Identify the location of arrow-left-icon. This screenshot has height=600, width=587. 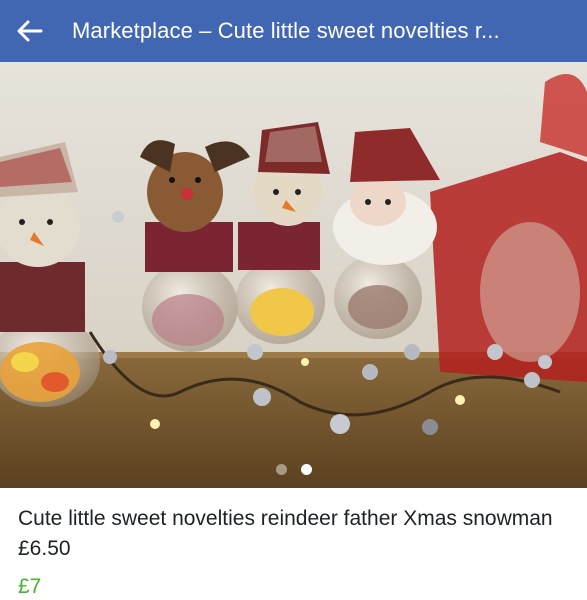
(30, 31).